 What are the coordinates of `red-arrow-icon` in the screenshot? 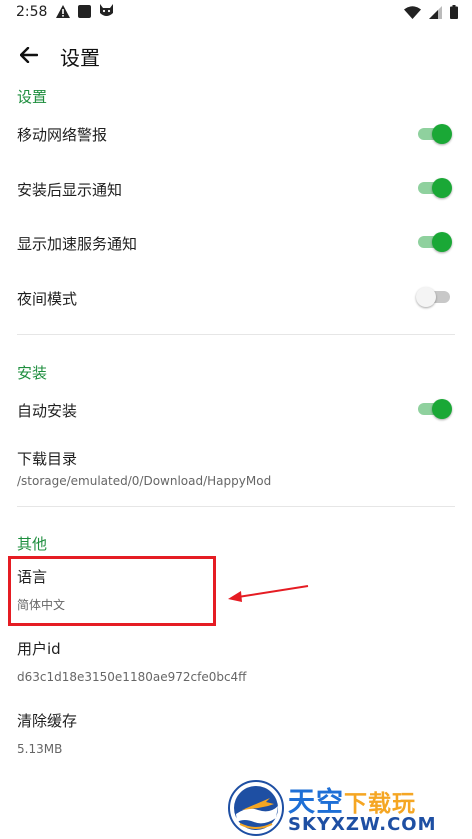 It's located at (268, 593).